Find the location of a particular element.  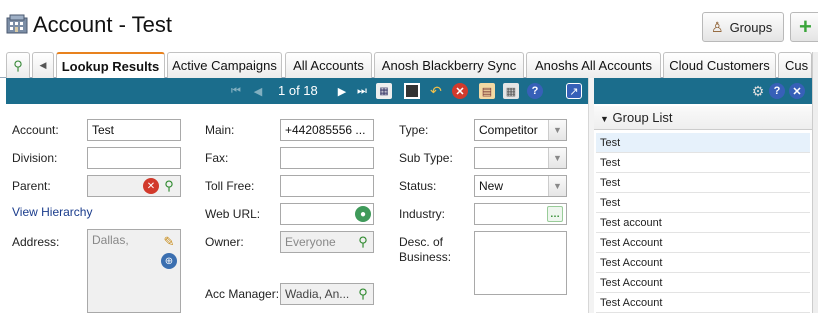

edit-address-icon: ✎ is located at coordinates (169, 242).